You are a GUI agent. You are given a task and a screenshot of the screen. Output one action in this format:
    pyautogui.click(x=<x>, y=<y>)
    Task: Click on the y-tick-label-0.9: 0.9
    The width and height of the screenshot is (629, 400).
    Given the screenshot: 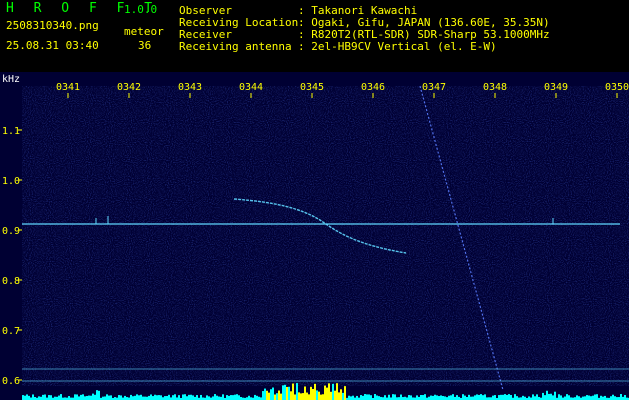 What is the action you would take?
    pyautogui.click(x=11, y=231)
    